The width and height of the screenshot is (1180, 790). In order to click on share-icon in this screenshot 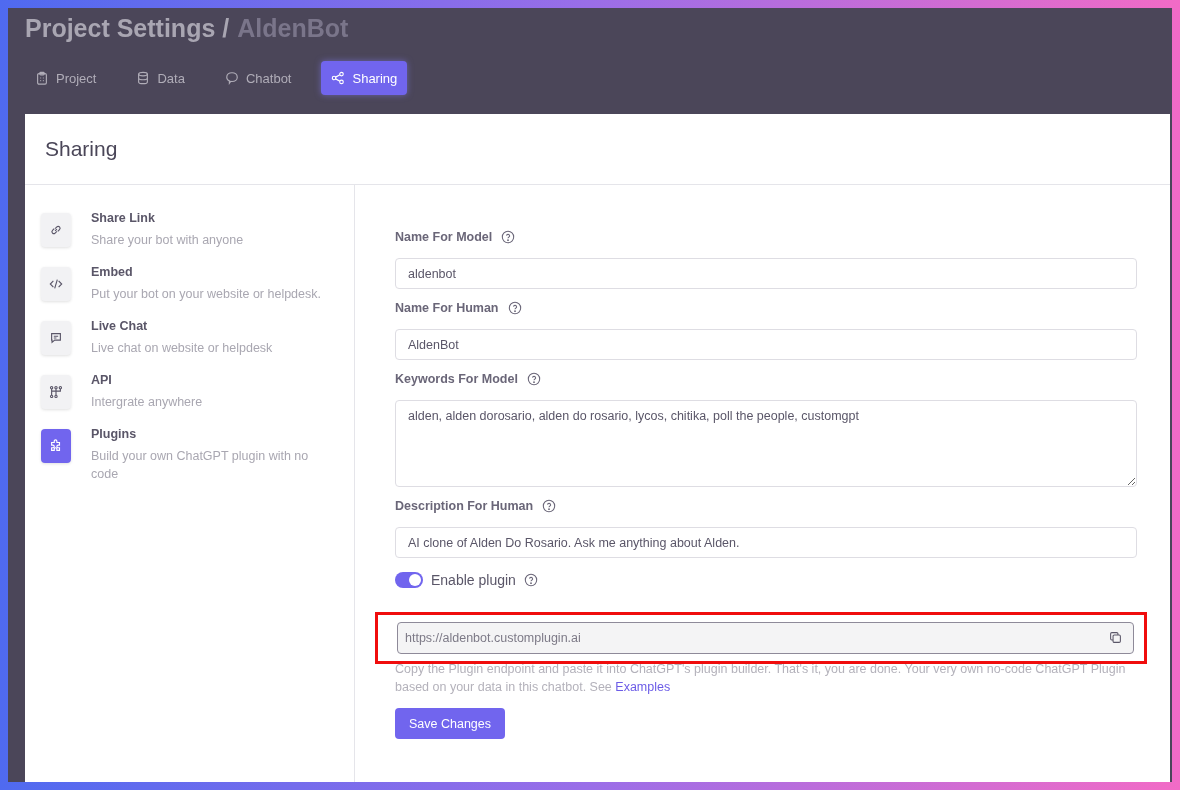, I will do `click(338, 78)`.